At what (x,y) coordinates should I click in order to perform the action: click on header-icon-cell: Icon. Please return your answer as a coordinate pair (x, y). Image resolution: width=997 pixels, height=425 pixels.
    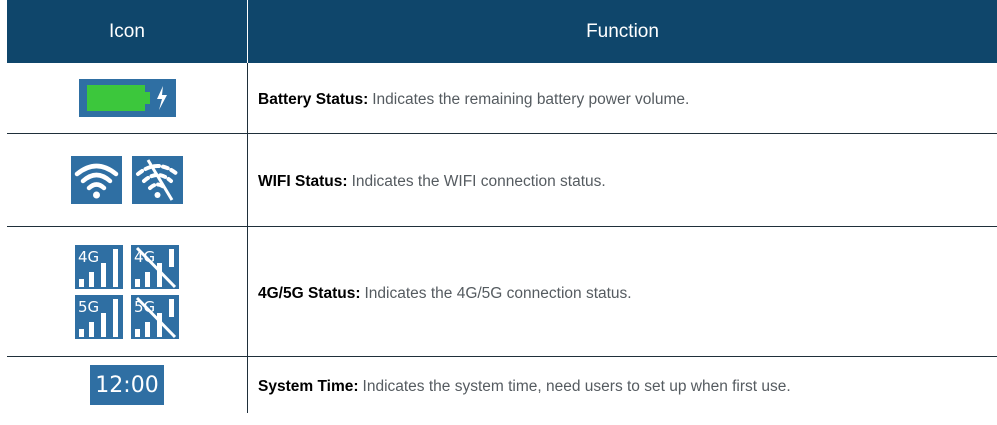
    Looking at the image, I should click on (127, 31).